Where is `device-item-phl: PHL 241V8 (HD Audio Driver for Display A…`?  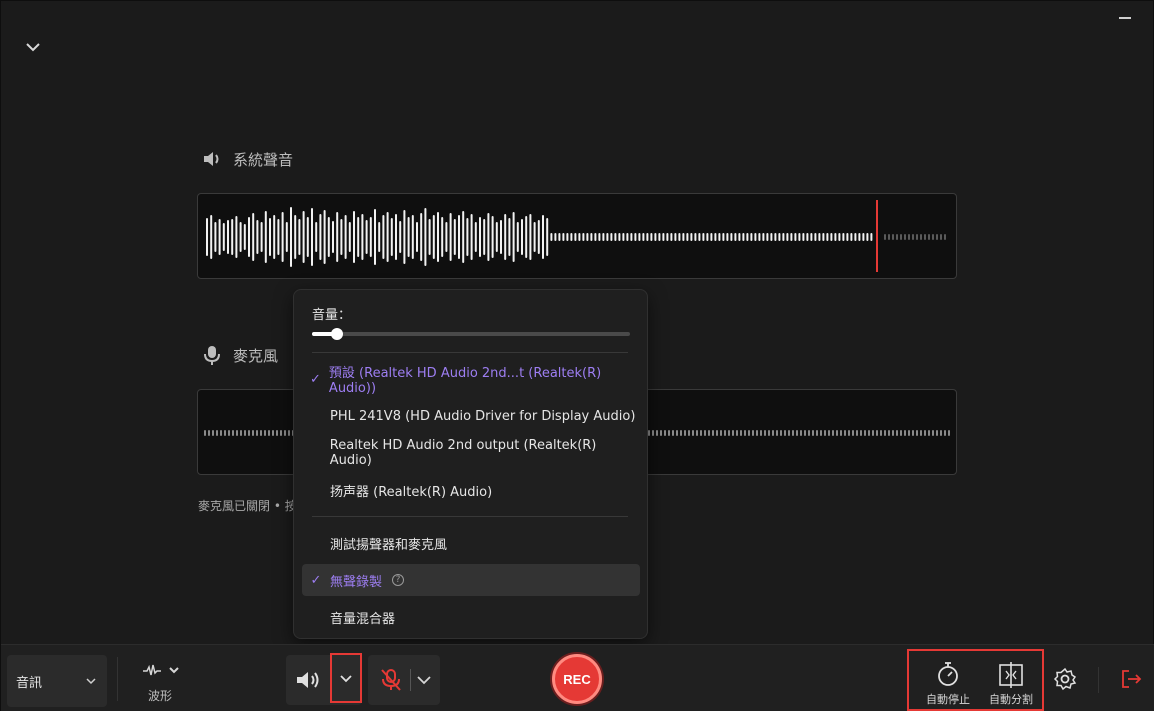
device-item-phl: PHL 241V8 (HD Audio Driver for Display A… is located at coordinates (471, 416).